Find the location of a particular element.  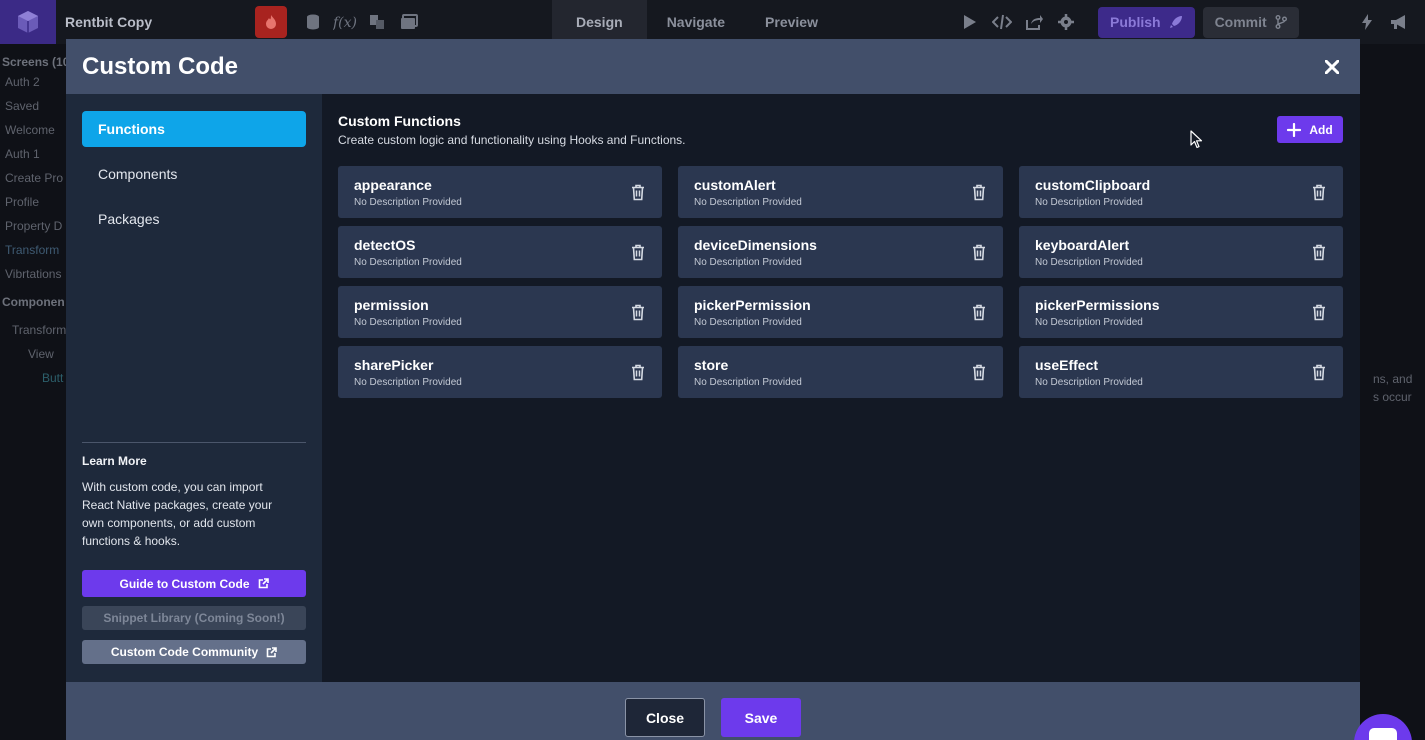

tab-design: Design is located at coordinates (599, 22).